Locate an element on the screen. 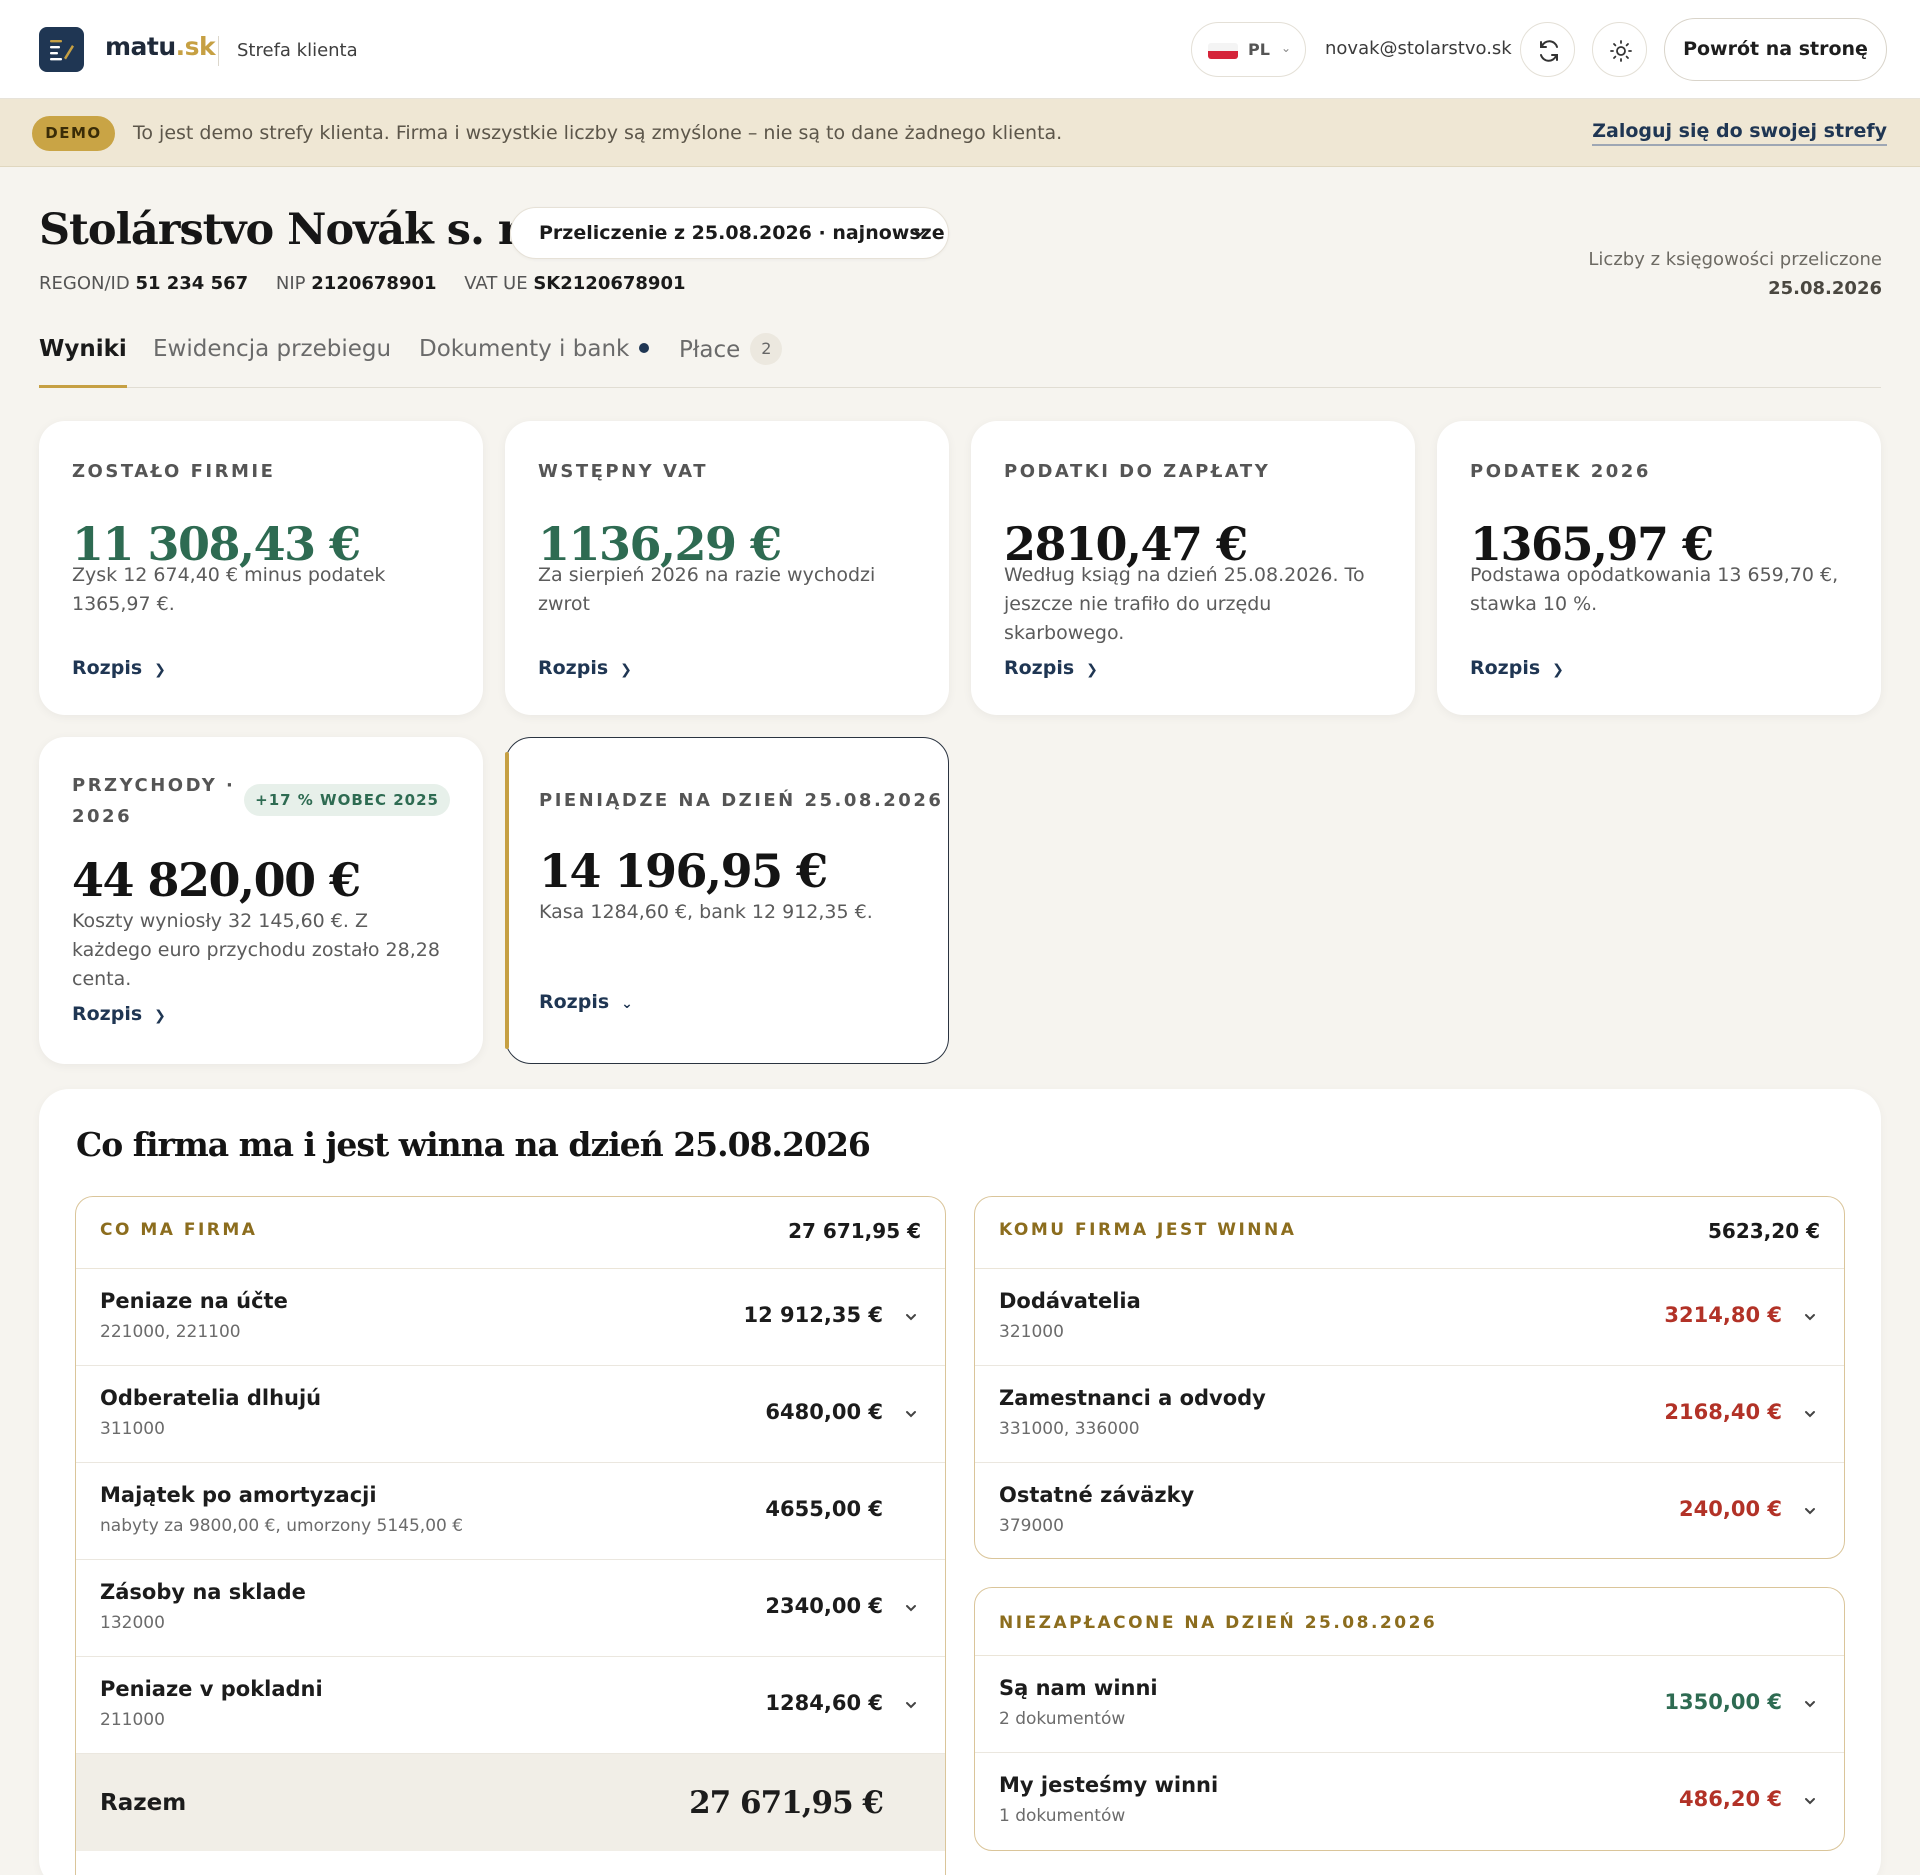 This screenshot has width=1920, height=1875. tab-payroll: Płace 2 is located at coordinates (731, 360).